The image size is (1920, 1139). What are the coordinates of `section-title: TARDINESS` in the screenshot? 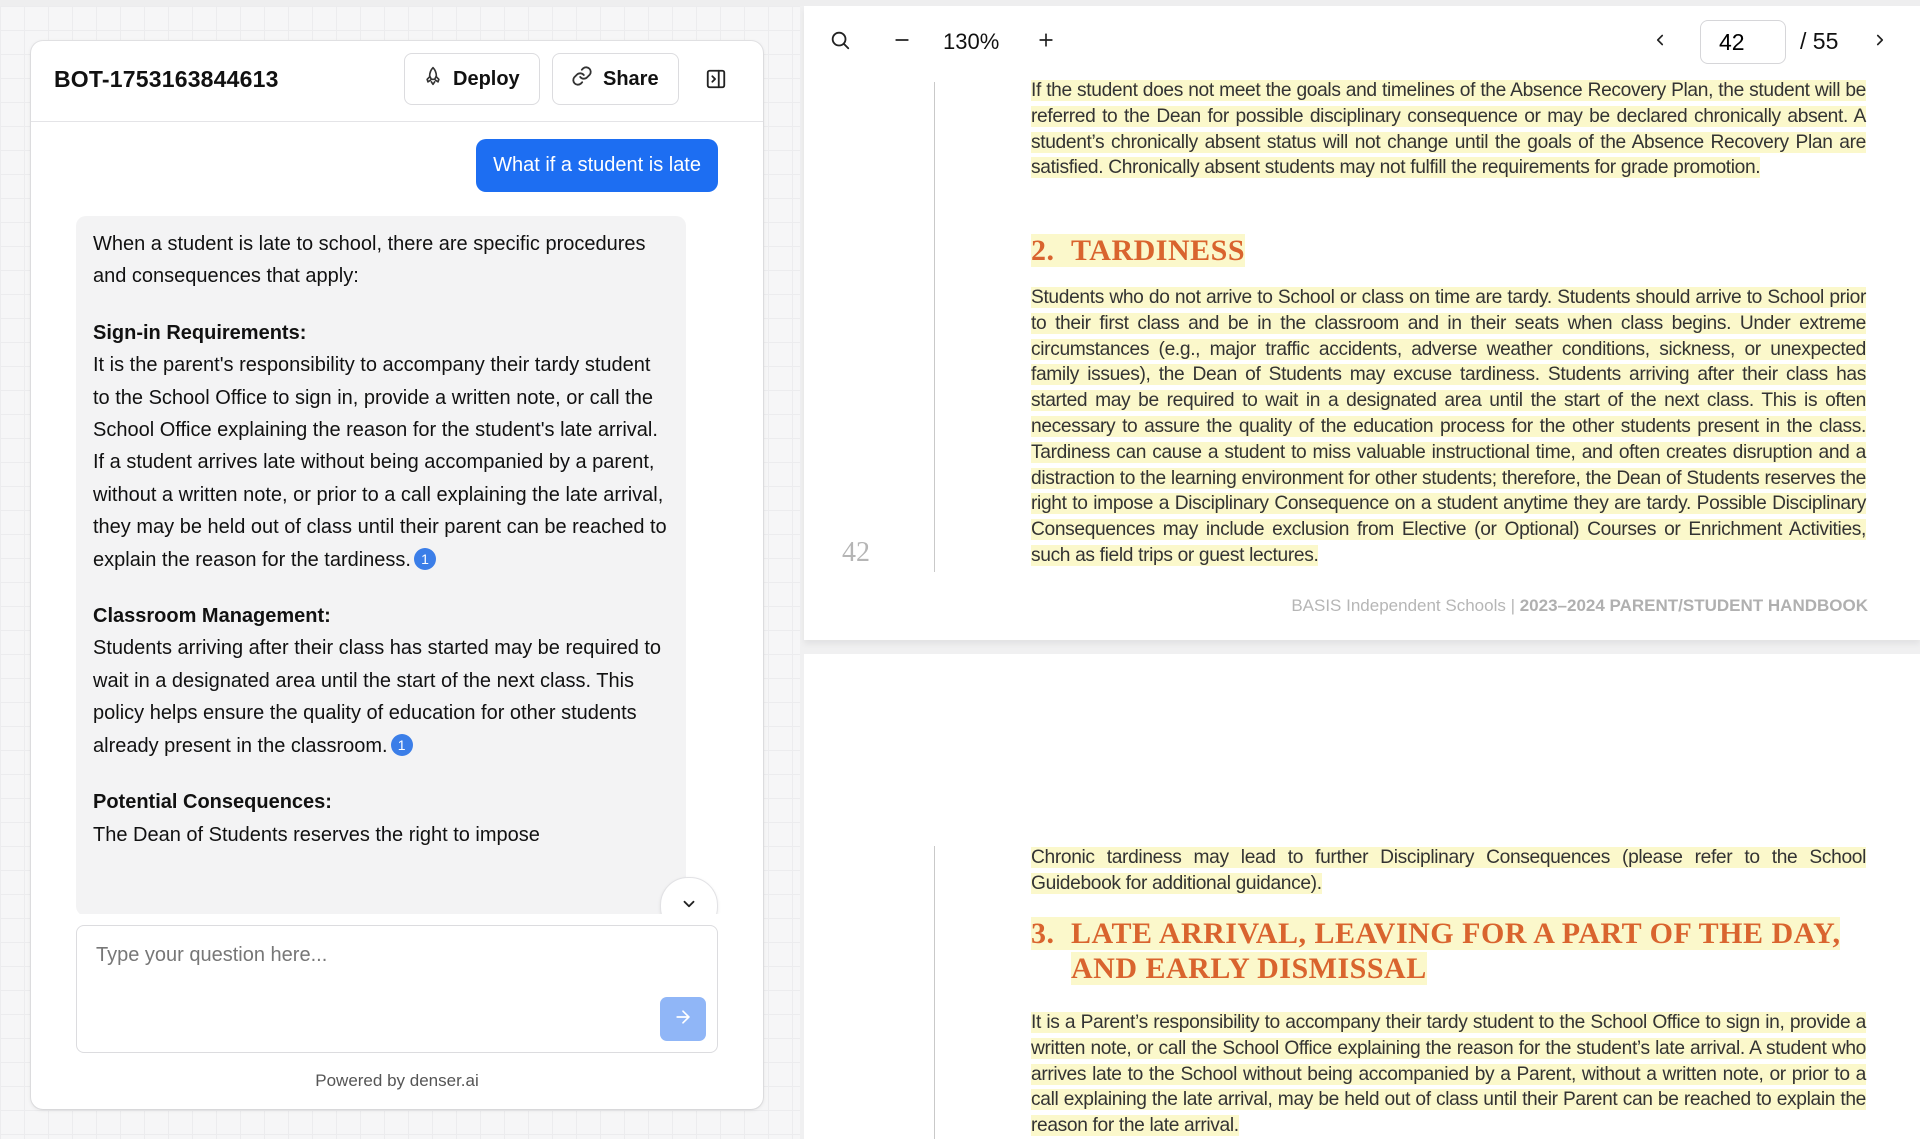 It's located at (1158, 250).